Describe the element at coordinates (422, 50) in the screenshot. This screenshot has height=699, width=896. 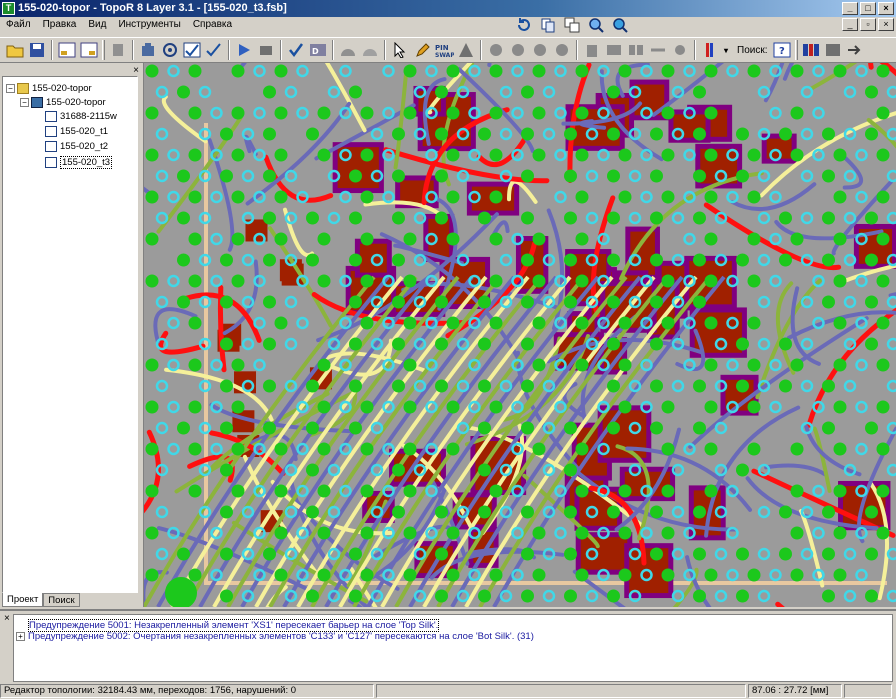
I see `pen-icon` at that location.